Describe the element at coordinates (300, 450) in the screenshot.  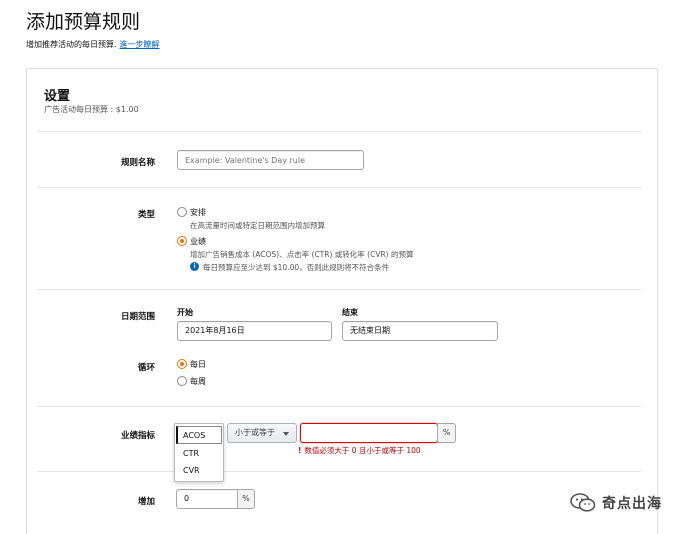
I see `error-icon: !` at that location.